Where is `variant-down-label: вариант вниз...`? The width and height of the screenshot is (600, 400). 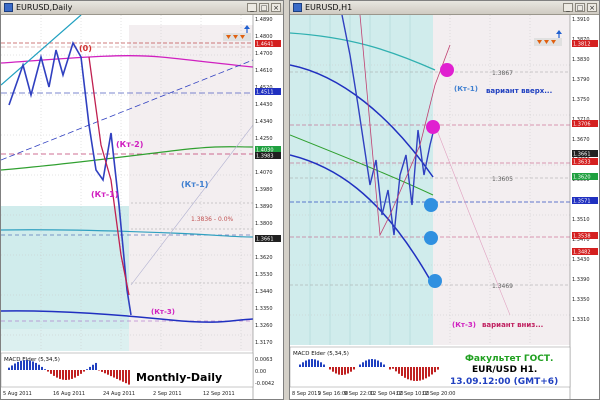 variant-down-label: вариант вниз... is located at coordinates (512, 325).